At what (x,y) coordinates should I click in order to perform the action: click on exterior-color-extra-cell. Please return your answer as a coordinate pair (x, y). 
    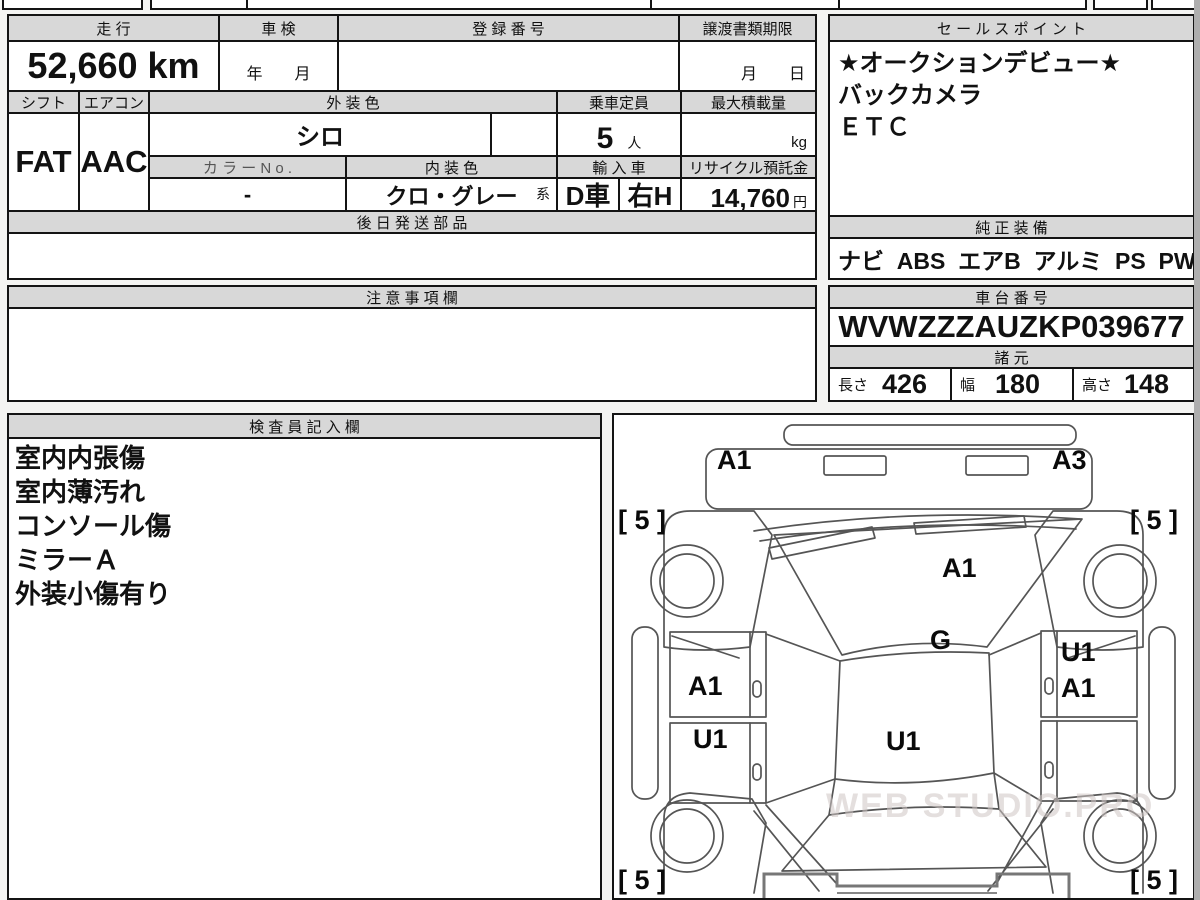
    Looking at the image, I should click on (524, 134).